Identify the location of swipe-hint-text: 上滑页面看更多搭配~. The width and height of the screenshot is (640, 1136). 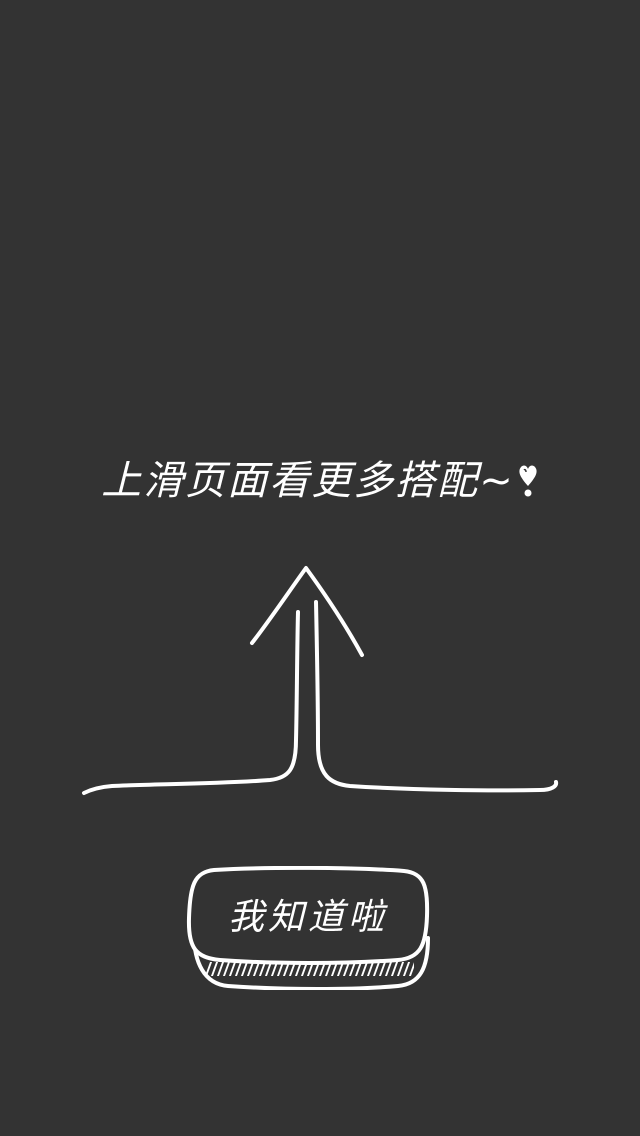
(320, 477).